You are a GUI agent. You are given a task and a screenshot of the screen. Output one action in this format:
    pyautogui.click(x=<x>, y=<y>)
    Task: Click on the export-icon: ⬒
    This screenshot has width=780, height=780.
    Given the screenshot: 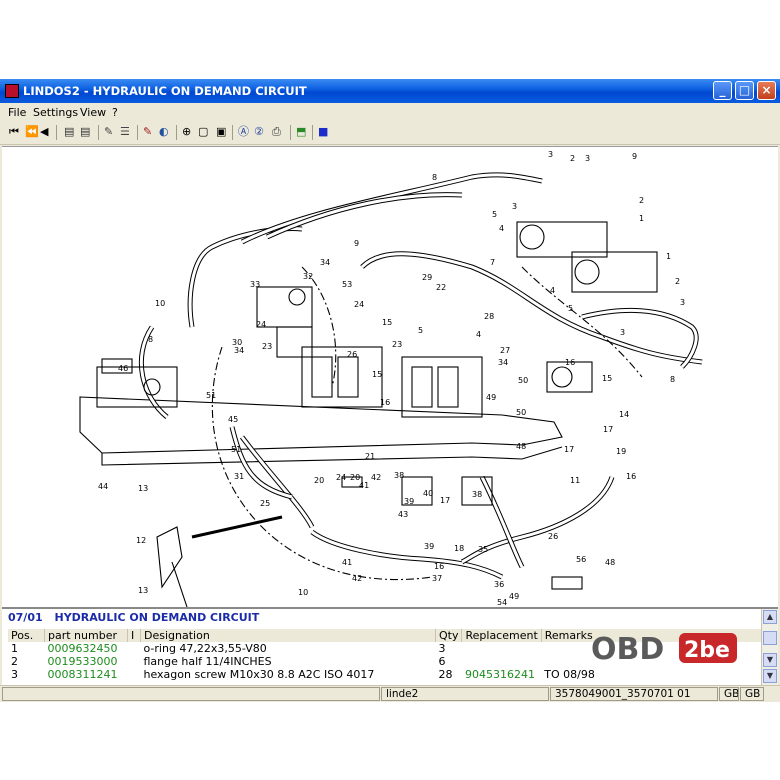 What is the action you would take?
    pyautogui.click(x=303, y=132)
    